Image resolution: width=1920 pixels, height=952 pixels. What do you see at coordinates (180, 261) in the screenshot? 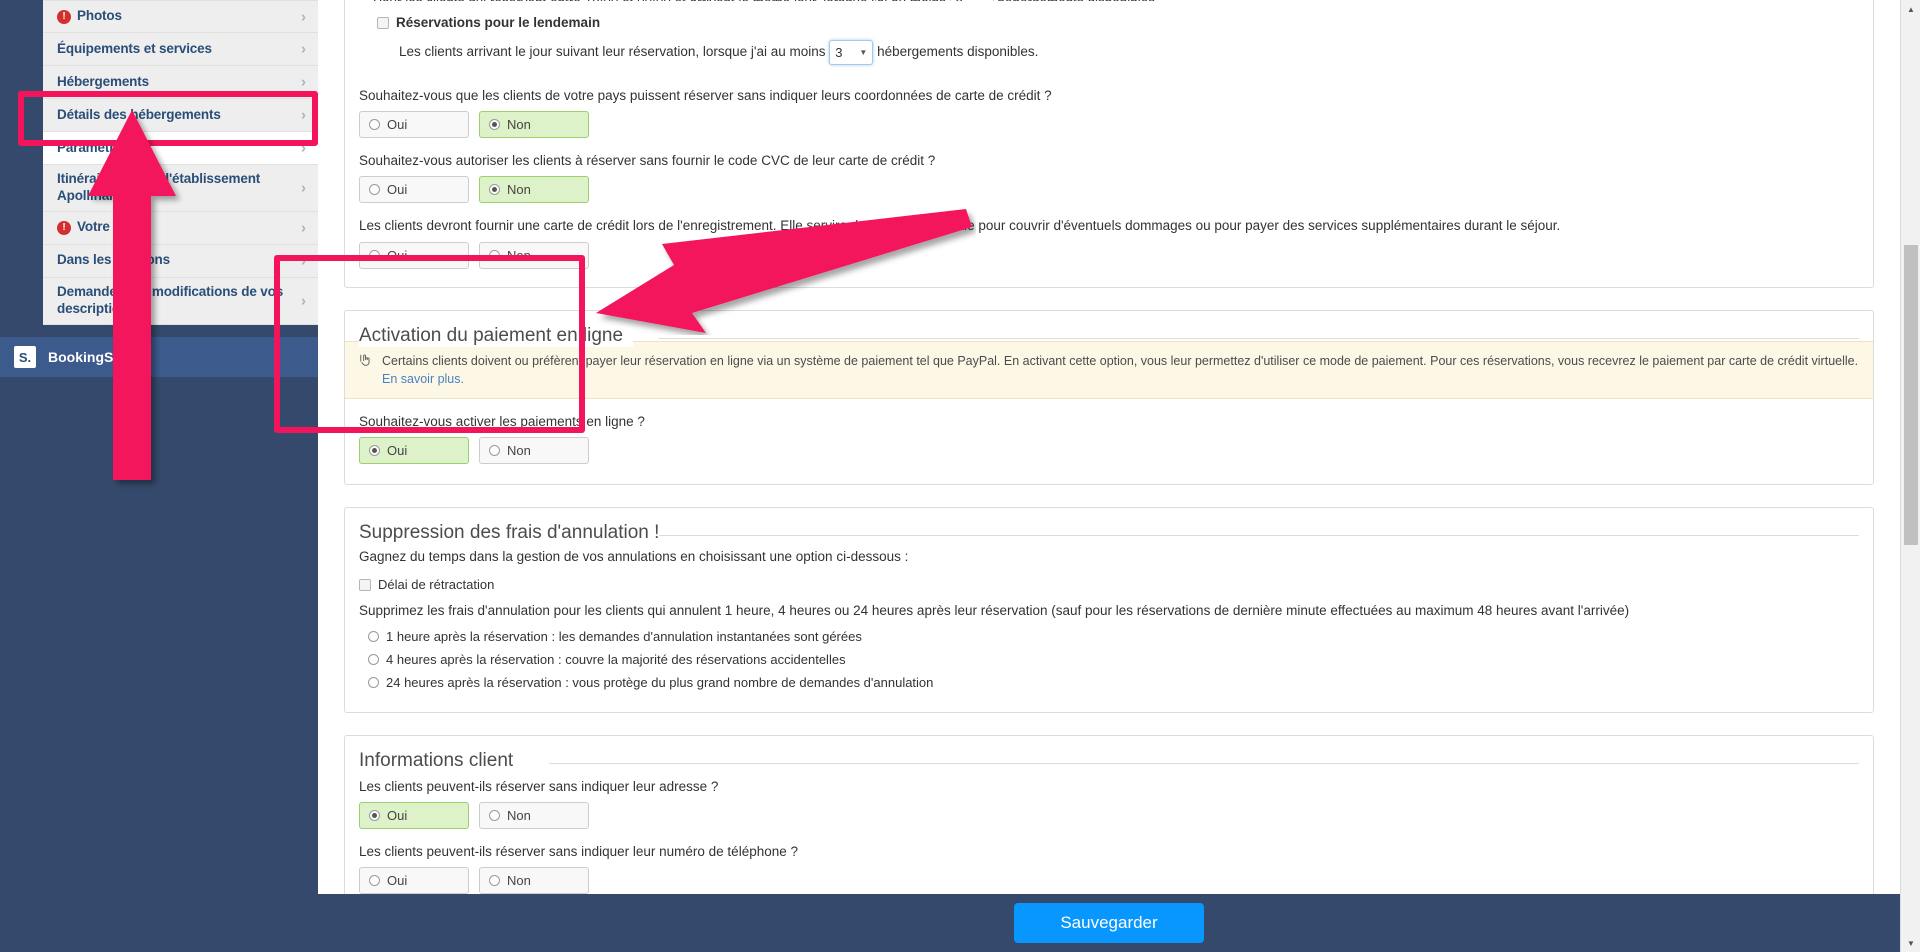
I see `sidebar-item-7: Dans les environs ›` at bounding box center [180, 261].